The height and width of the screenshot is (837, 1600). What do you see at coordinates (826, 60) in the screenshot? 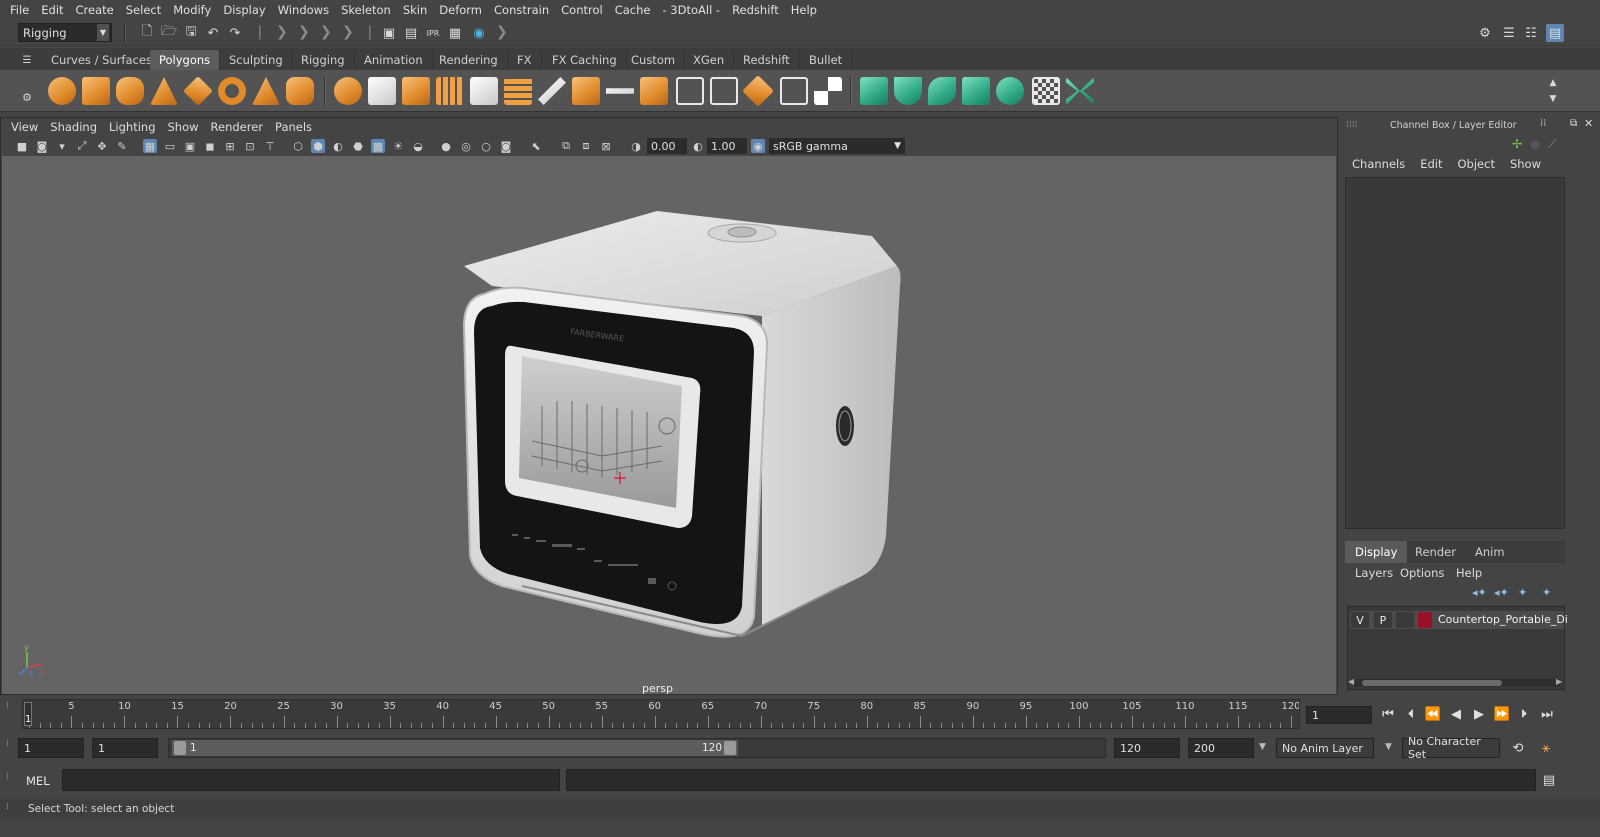
I see `shelf-tab-bullet: Bullet` at bounding box center [826, 60].